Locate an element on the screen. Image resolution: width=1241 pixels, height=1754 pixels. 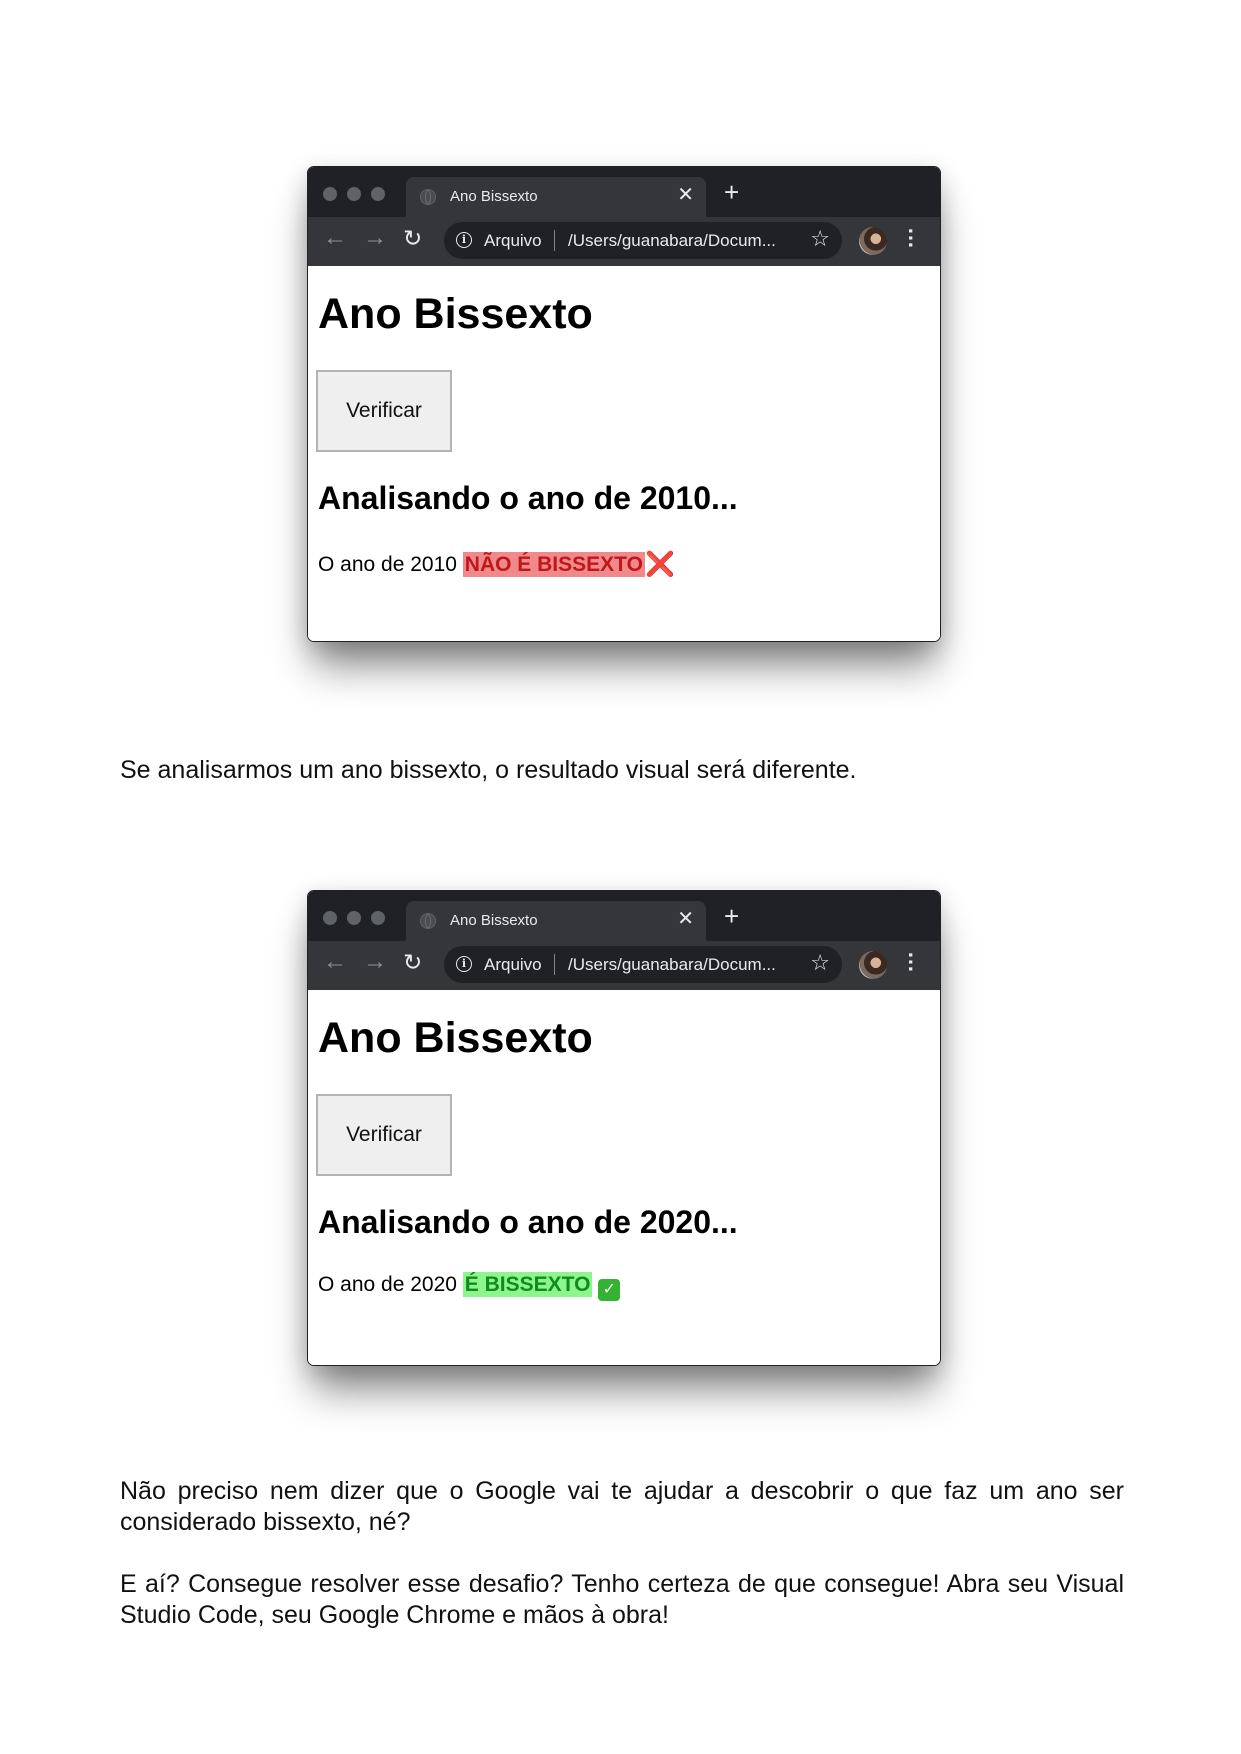
result-line: O ano de 2020 É BISSEXTO ✓ is located at coordinates (469, 1286).